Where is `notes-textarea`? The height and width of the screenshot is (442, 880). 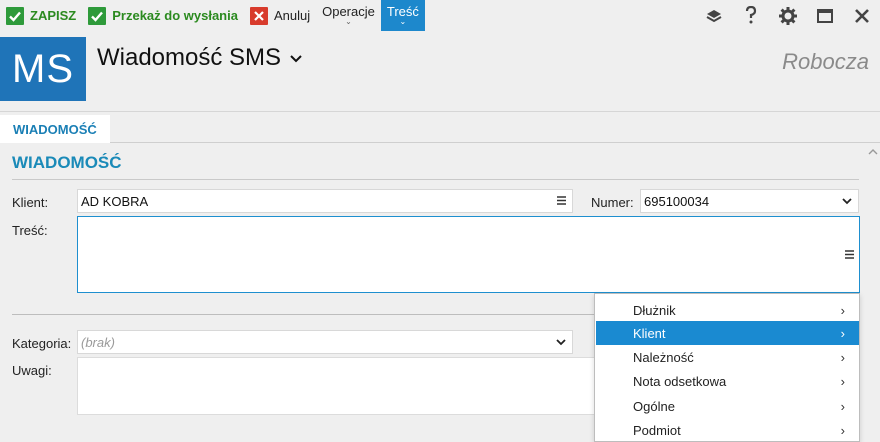 notes-textarea is located at coordinates (337, 386).